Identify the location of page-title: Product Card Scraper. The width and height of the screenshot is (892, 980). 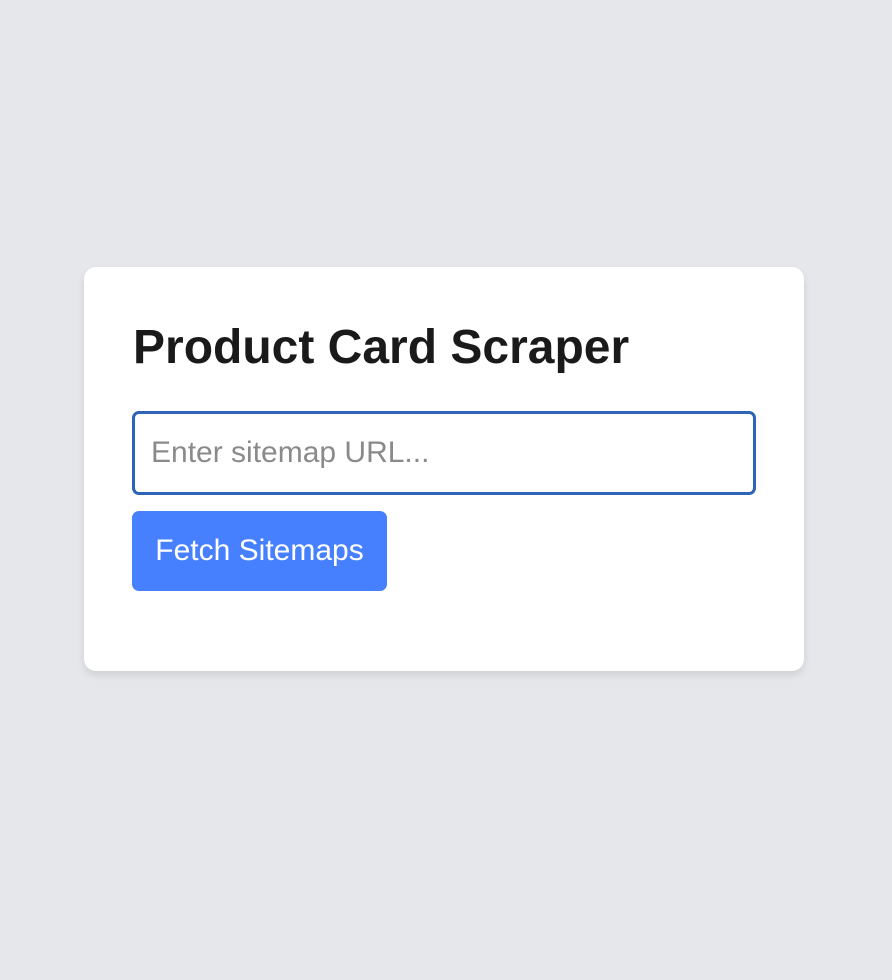
(381, 347).